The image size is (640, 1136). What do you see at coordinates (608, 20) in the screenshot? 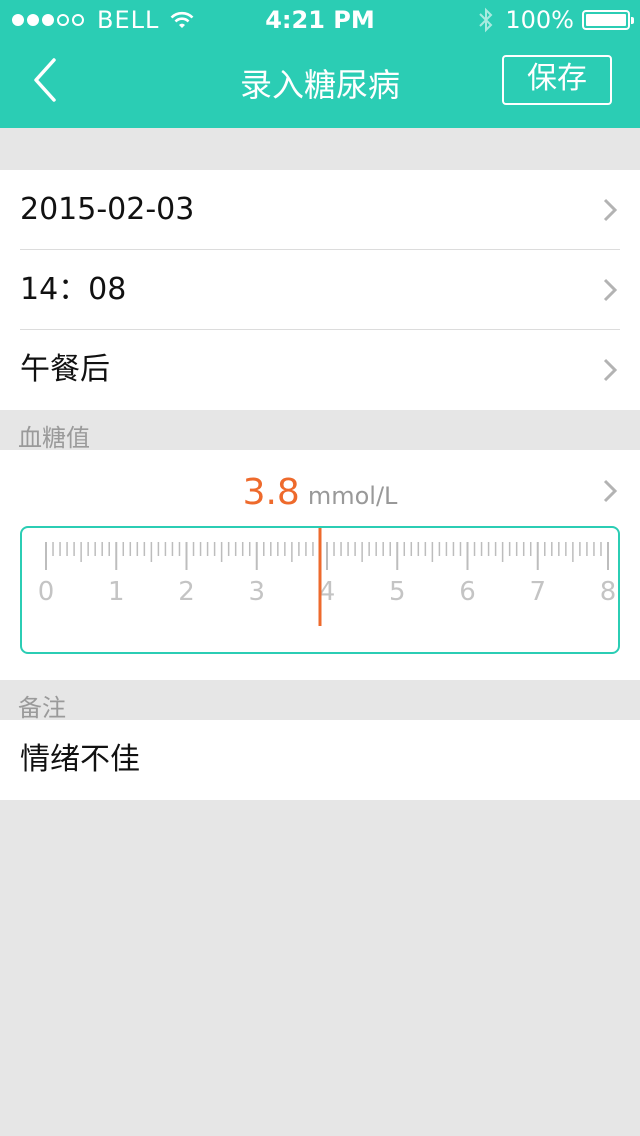
I see `battery-icon` at bounding box center [608, 20].